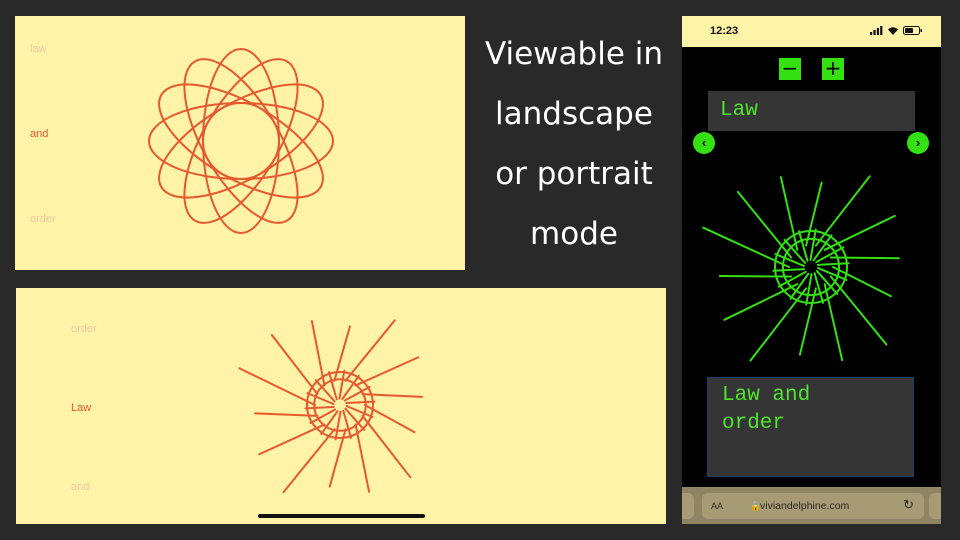 Image resolution: width=960 pixels, height=540 pixels. I want to click on caption-line: or portrait, so click(574, 174).